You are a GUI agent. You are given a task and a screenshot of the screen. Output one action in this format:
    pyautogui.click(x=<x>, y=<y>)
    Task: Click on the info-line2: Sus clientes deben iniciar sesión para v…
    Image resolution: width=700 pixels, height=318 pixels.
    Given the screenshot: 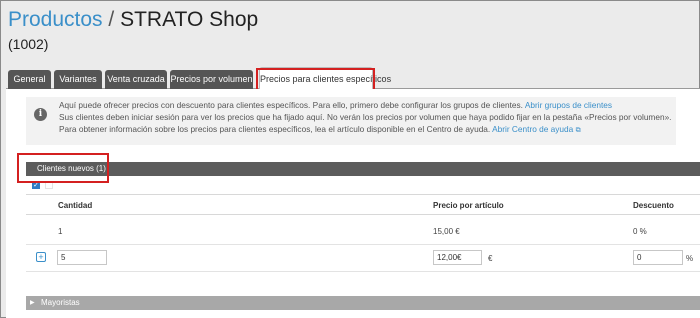 What is the action you would take?
    pyautogui.click(x=365, y=117)
    